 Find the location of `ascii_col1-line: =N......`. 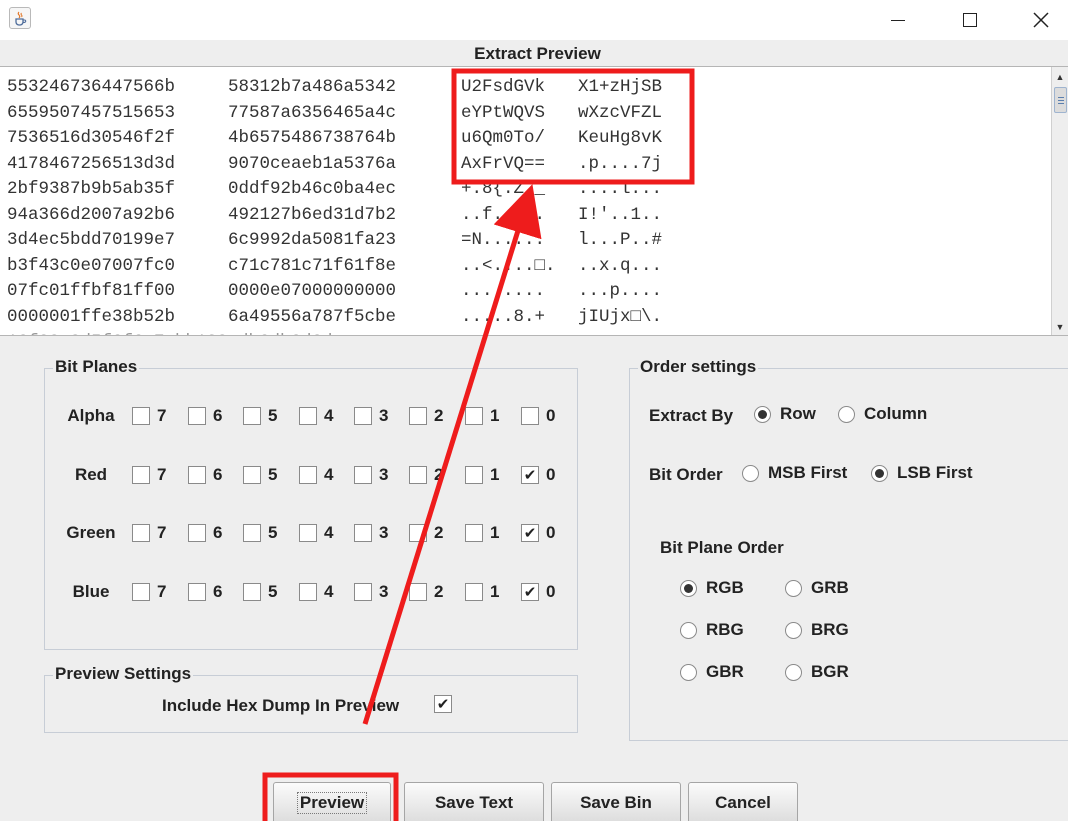

ascii_col1-line: =N...... is located at coordinates (503, 240).